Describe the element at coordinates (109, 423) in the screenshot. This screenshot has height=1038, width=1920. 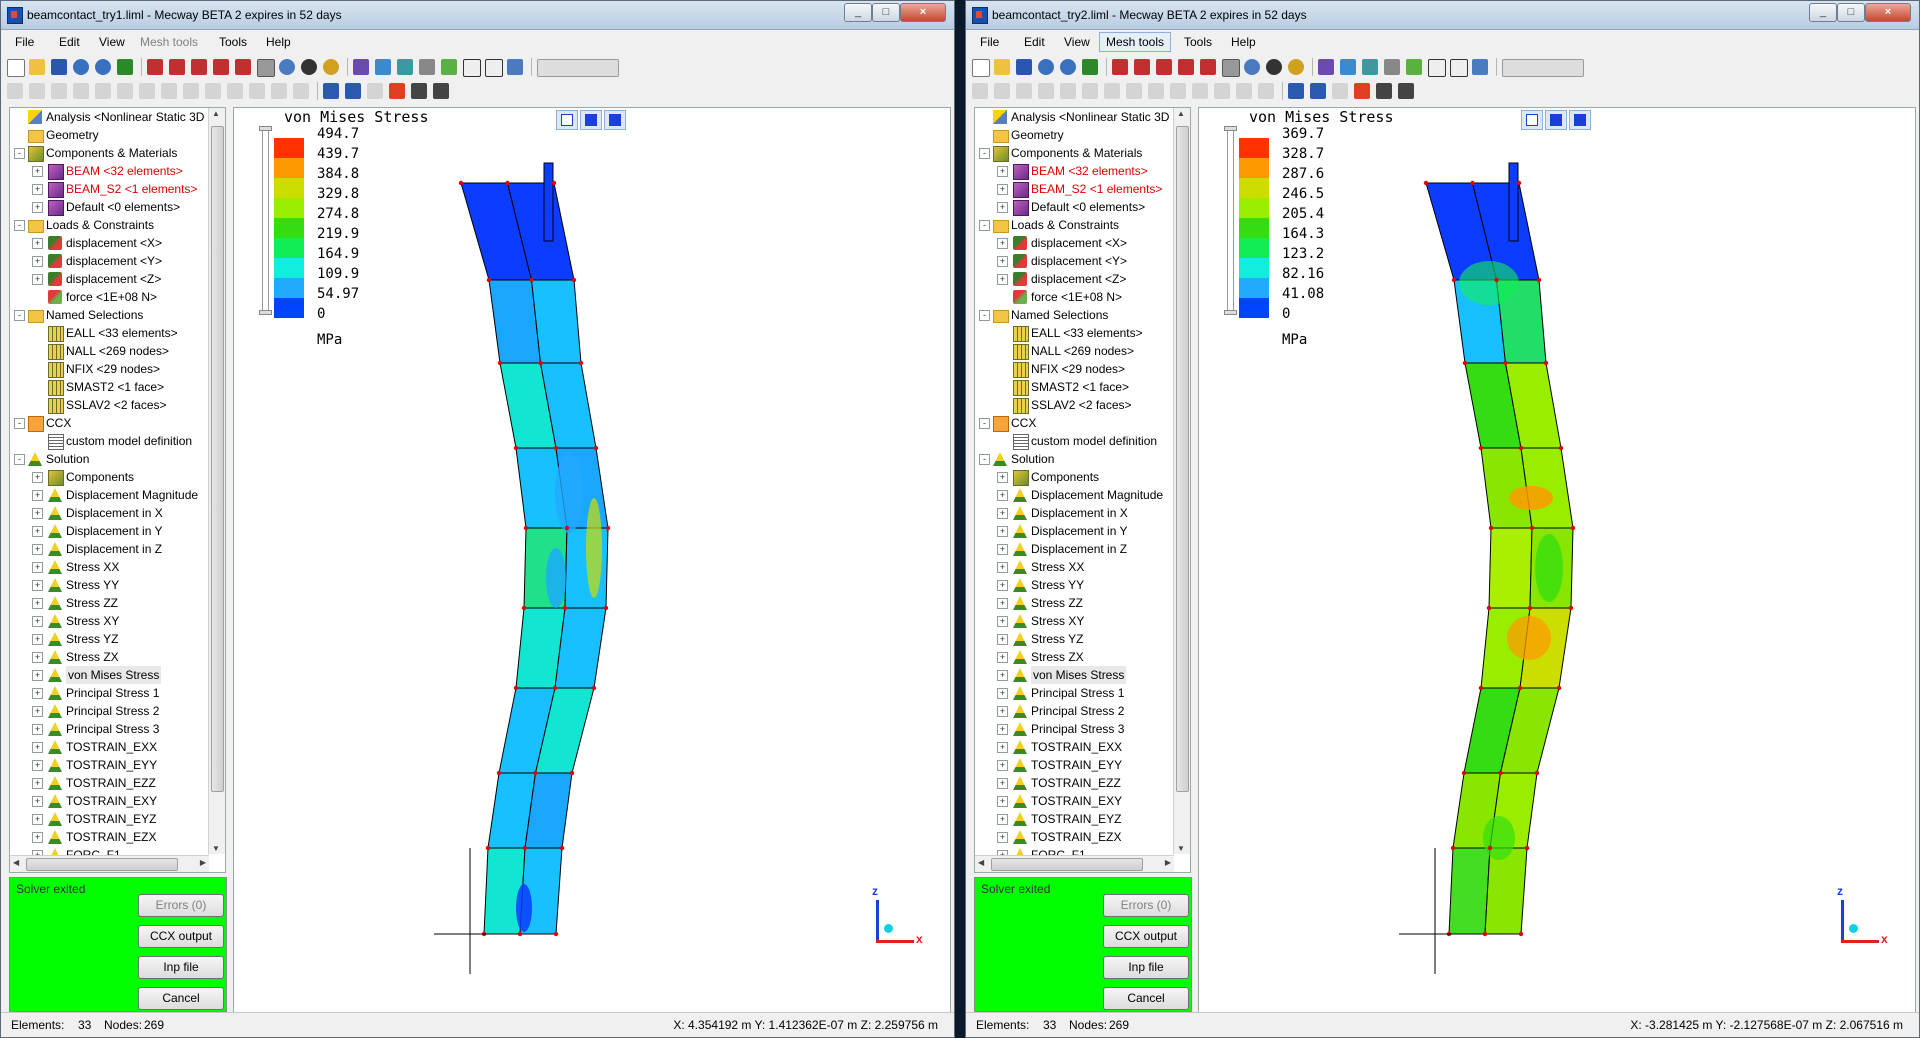
I see `tree-item: - CCX` at that location.